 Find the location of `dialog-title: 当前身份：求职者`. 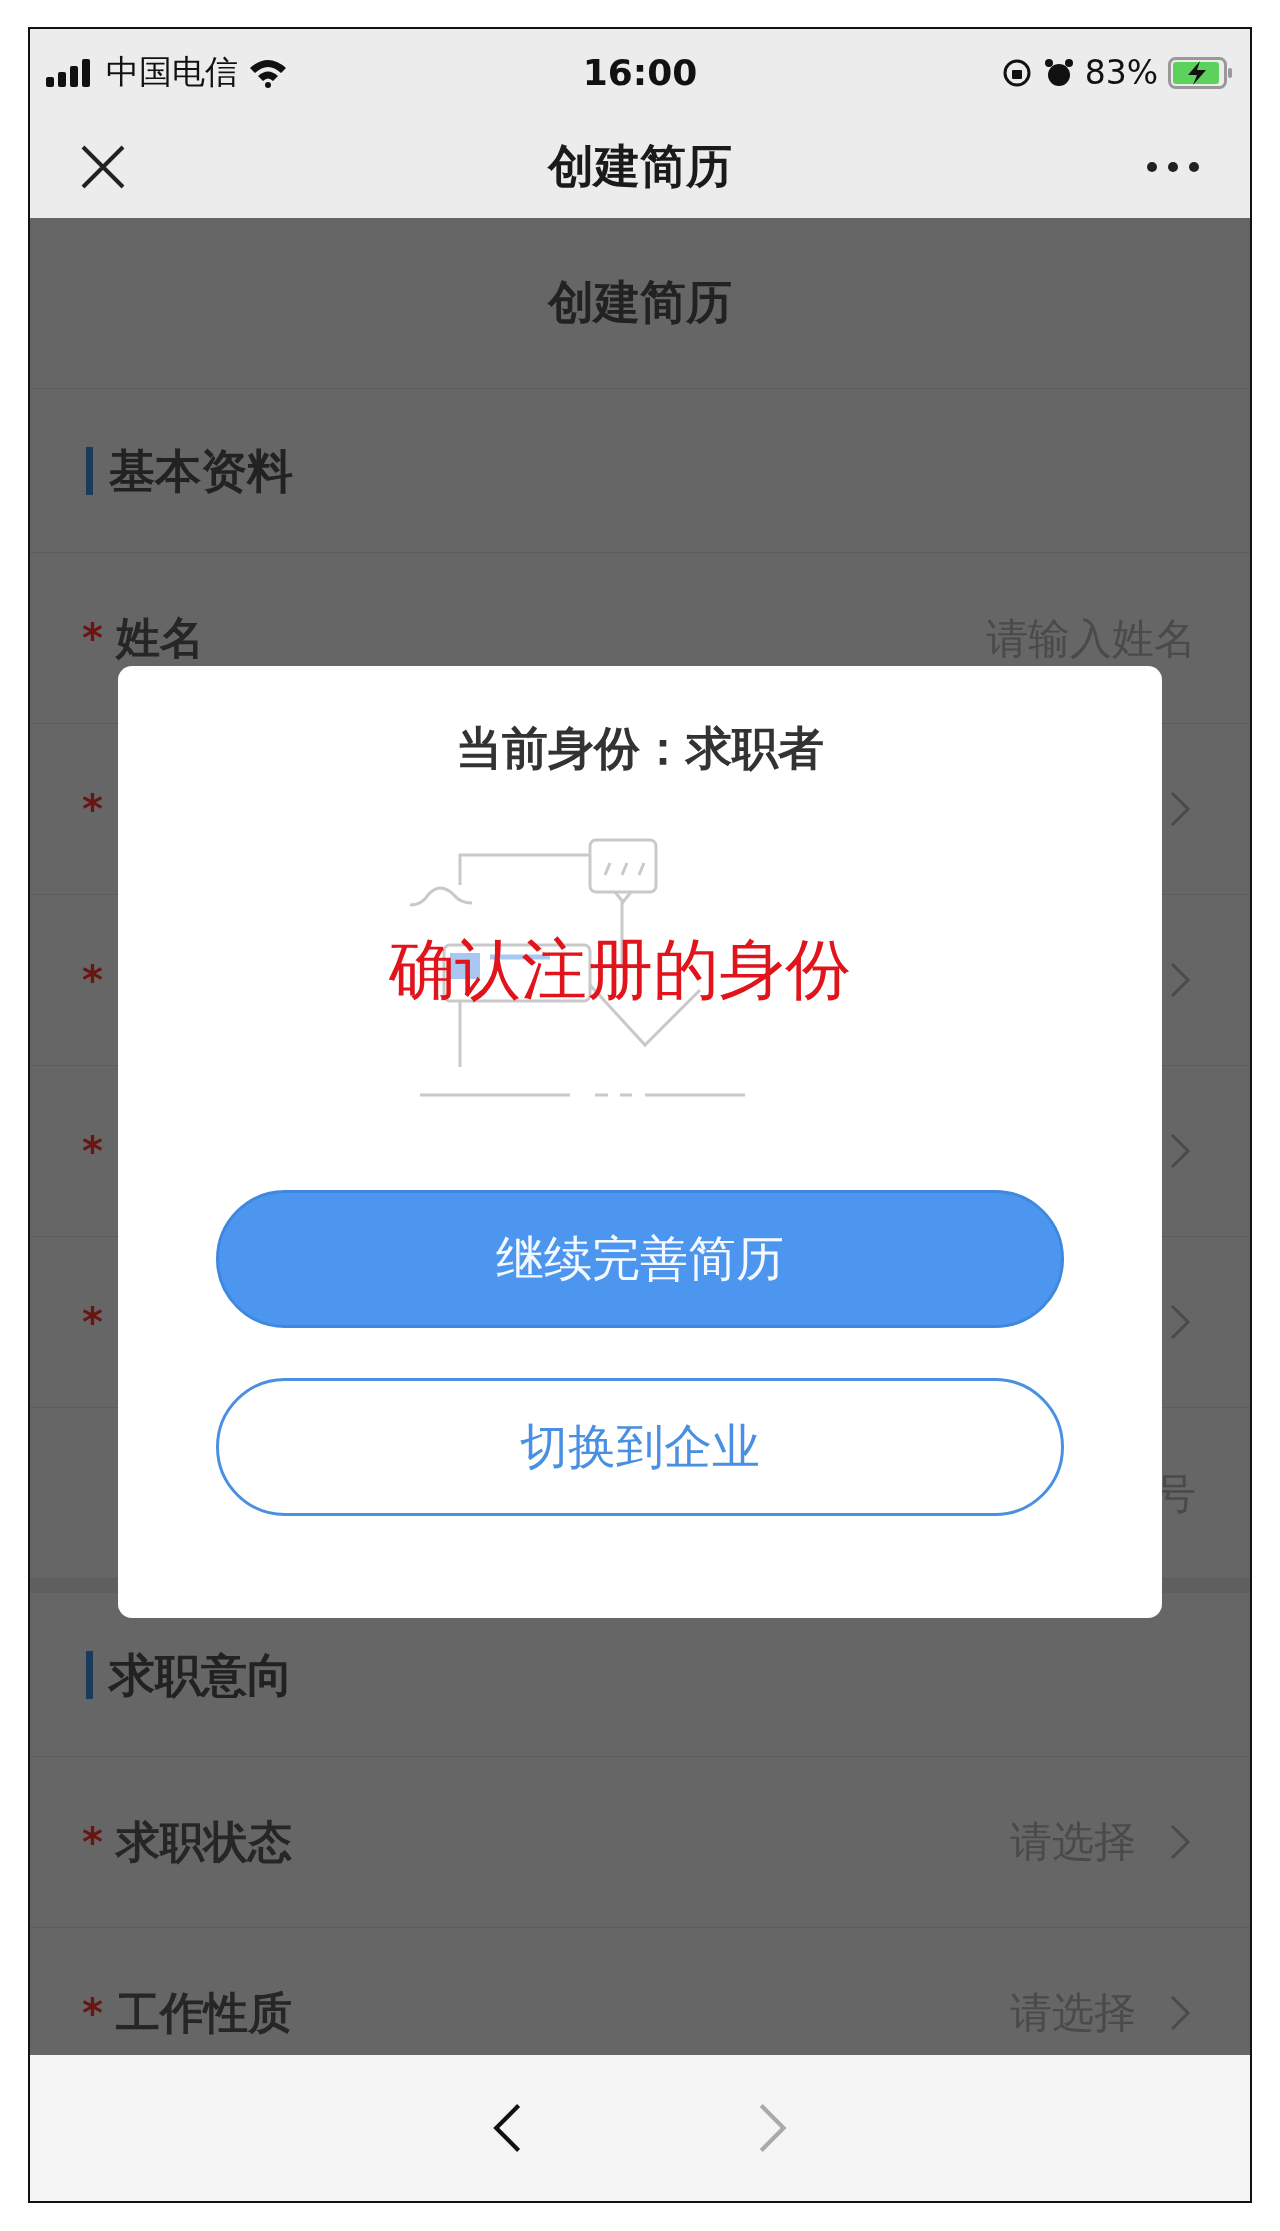

dialog-title: 当前身份：求职者 is located at coordinates (640, 748).